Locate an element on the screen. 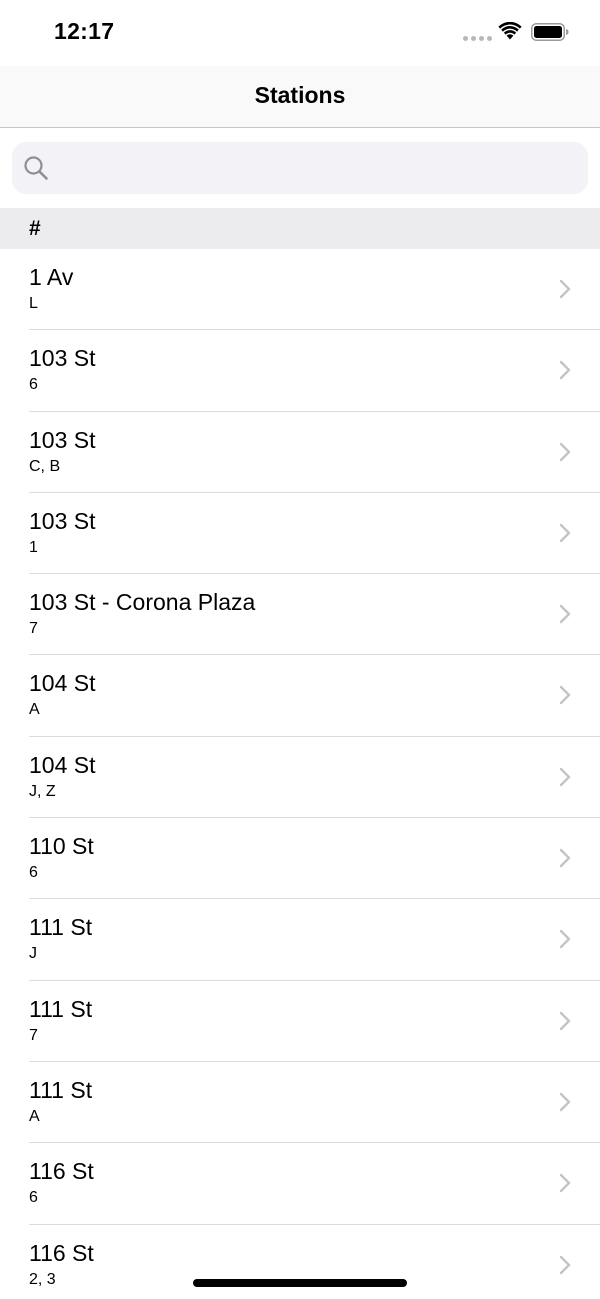 The width and height of the screenshot is (600, 1299). status-bar: 12:17 is located at coordinates (300, 33).